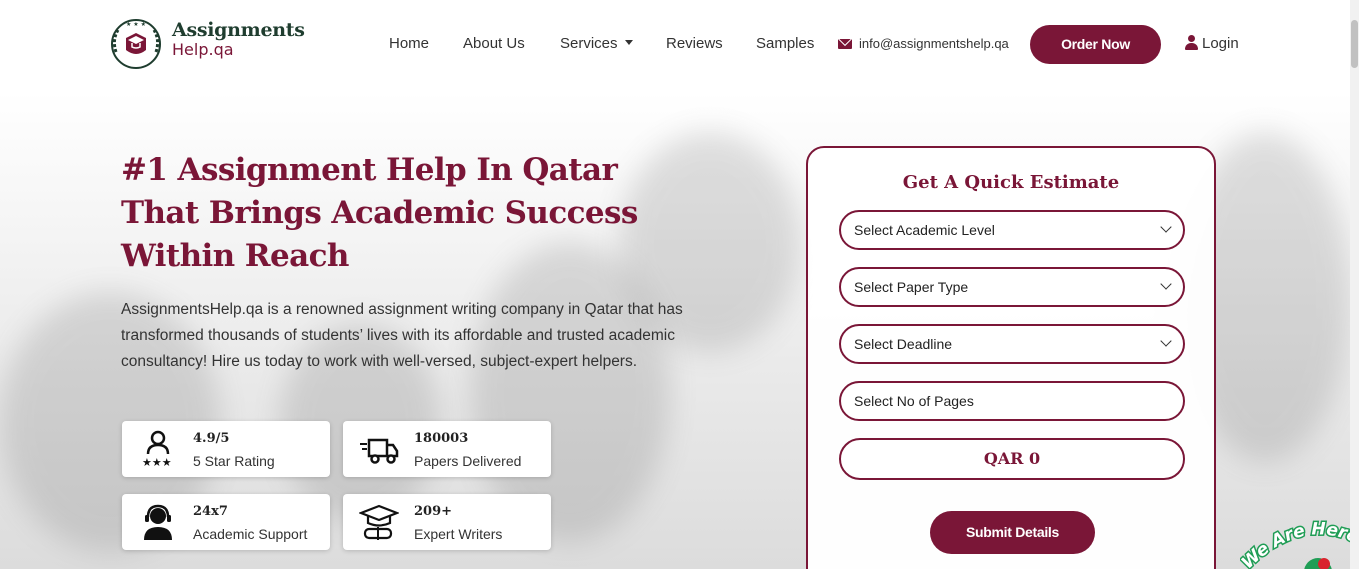  What do you see at coordinates (1095, 44) in the screenshot?
I see `order-now-button: Order Now` at bounding box center [1095, 44].